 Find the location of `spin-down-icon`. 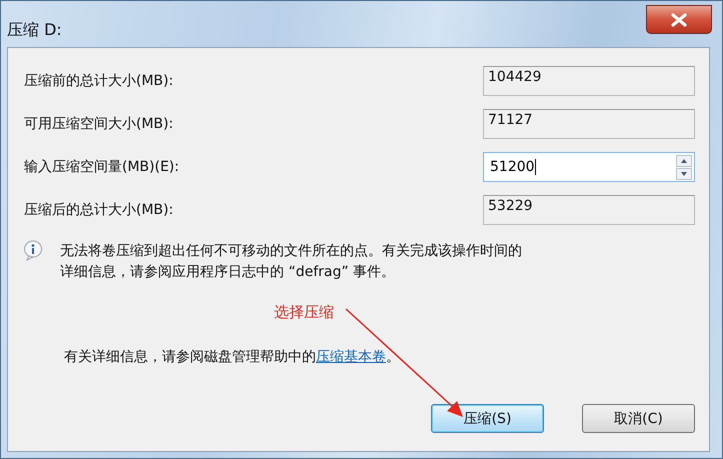

spin-down-icon is located at coordinates (684, 174).